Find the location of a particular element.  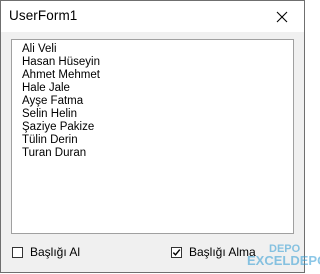

watermark-text: EXCELDEPO is located at coordinates (283, 260).